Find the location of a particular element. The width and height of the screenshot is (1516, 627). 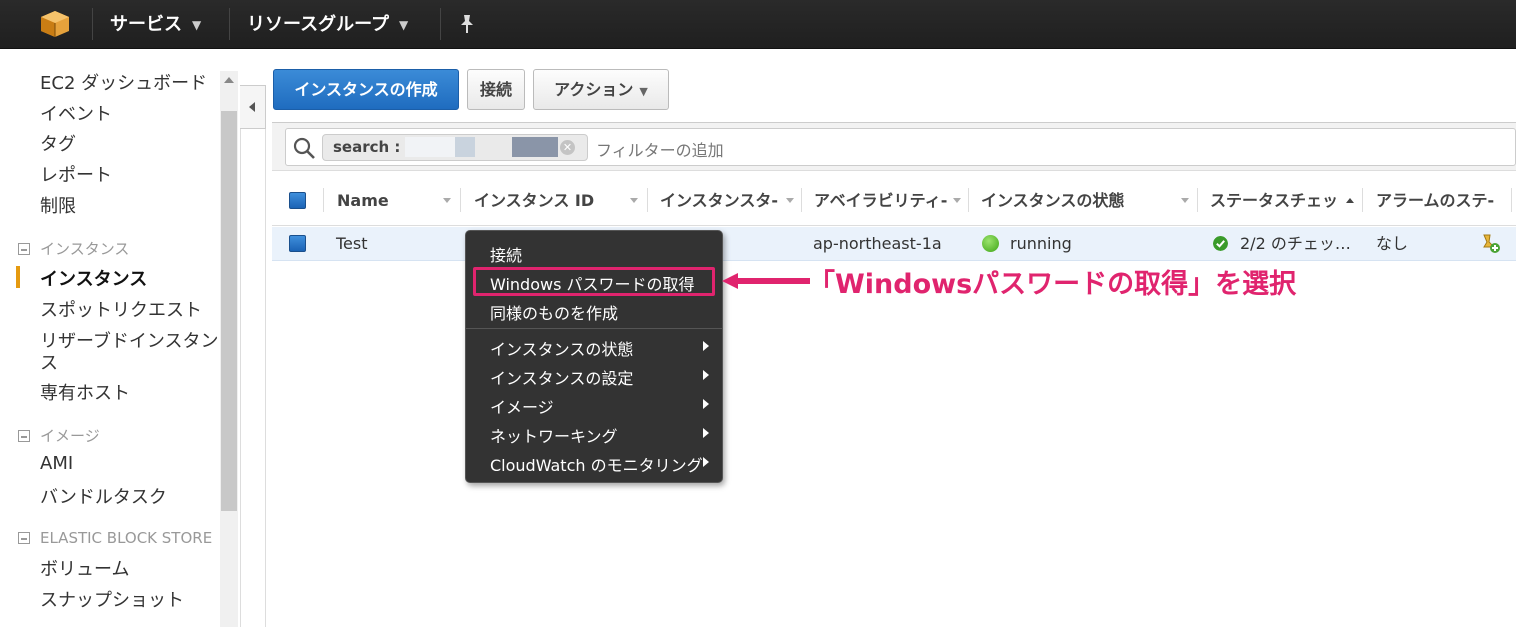

column-header-availability-zone: アベイラビリティ- is located at coordinates (883, 200).